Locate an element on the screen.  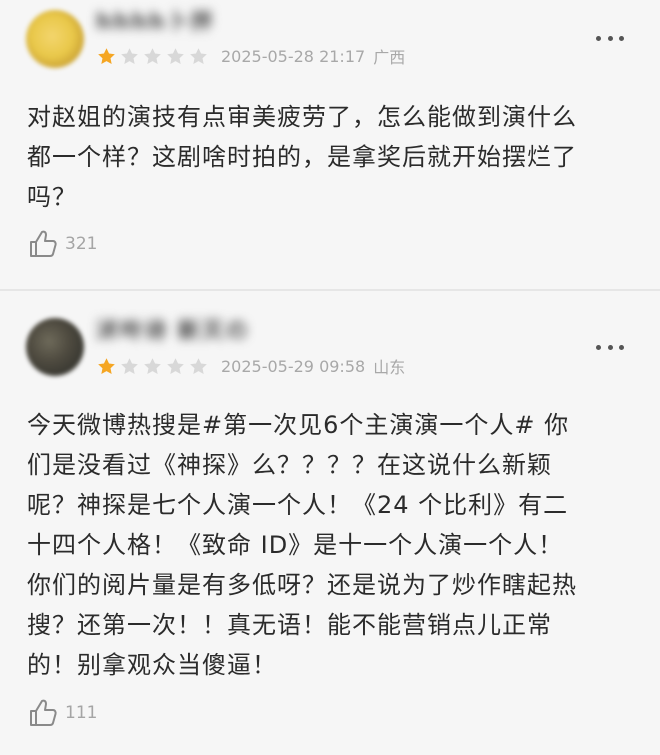
review-body-line: 今天微博热搜是#第一次见6个主演演一个人# 你 is located at coordinates (298, 425).